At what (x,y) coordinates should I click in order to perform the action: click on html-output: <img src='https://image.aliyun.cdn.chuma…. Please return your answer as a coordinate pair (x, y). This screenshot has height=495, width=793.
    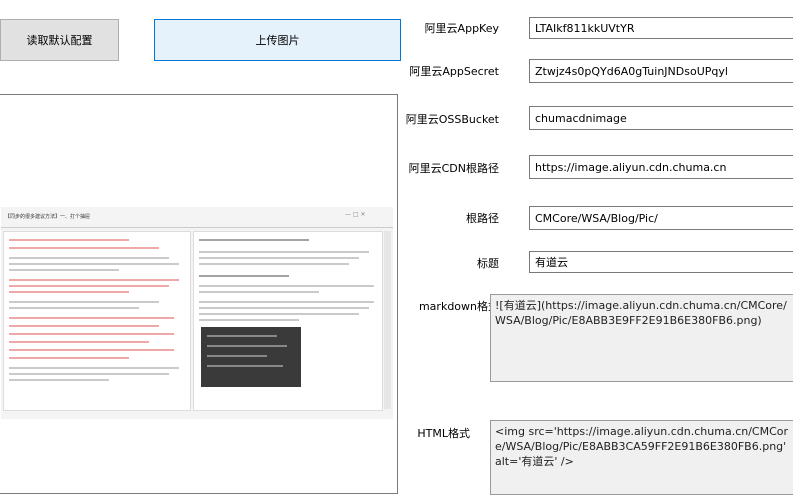
    Looking at the image, I should click on (641, 457).